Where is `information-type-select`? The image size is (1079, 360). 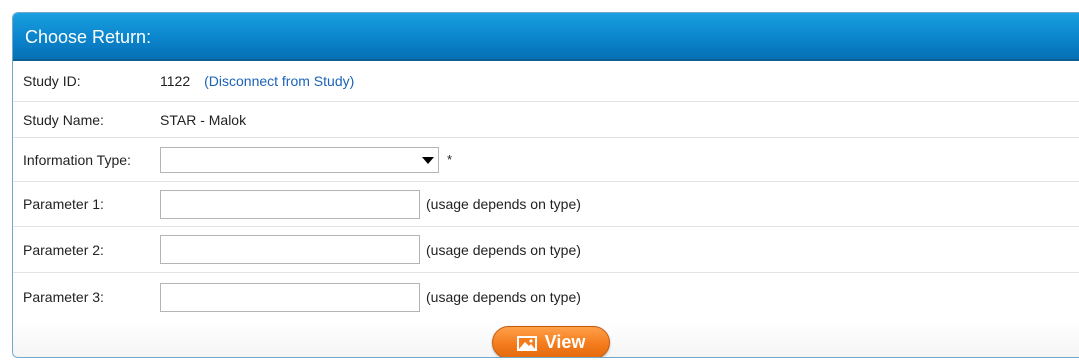 information-type-select is located at coordinates (299, 159).